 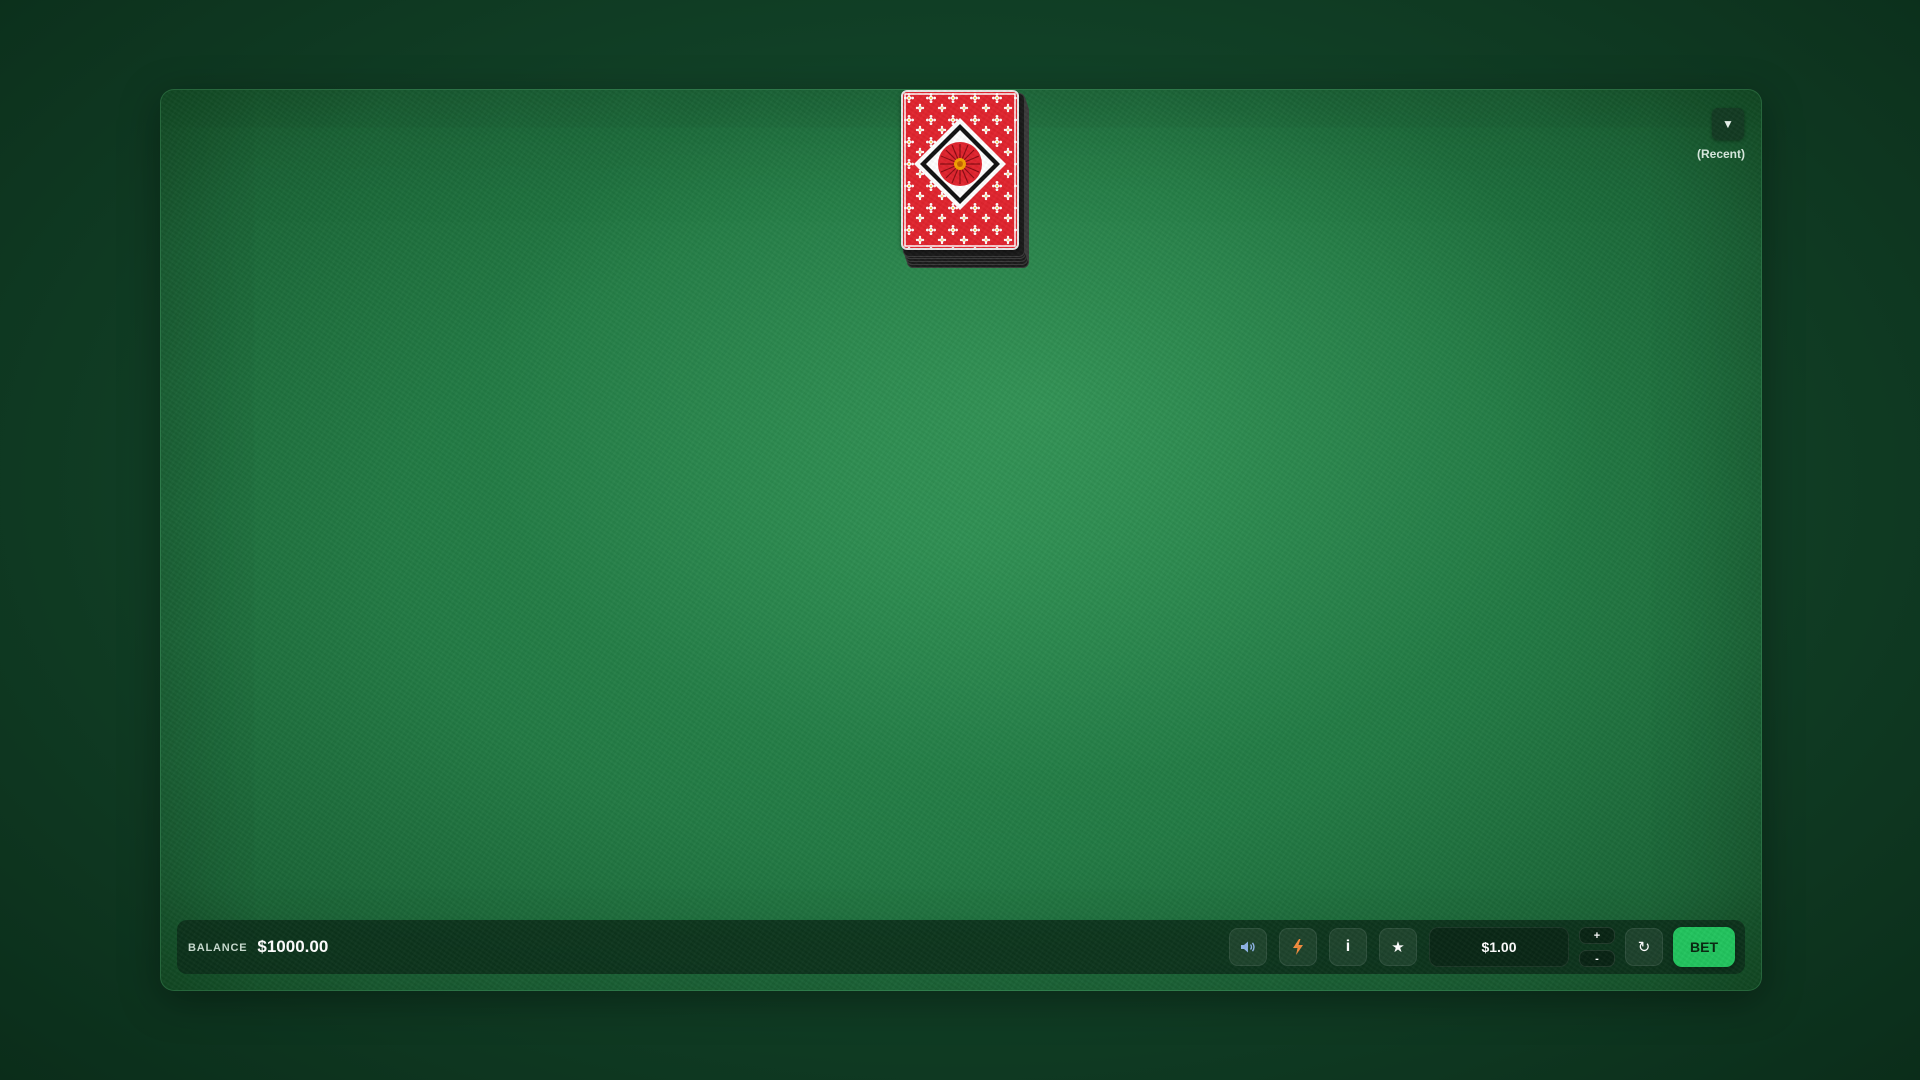 I want to click on increase-bet-button: +, so click(x=1597, y=935).